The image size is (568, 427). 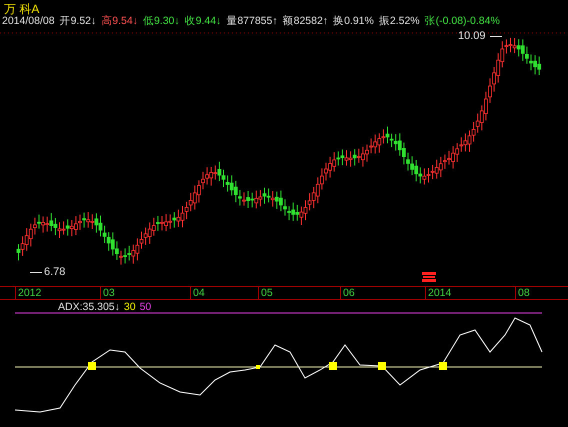 I want to click on quote-field: 开9.52↓, so click(x=78, y=21).